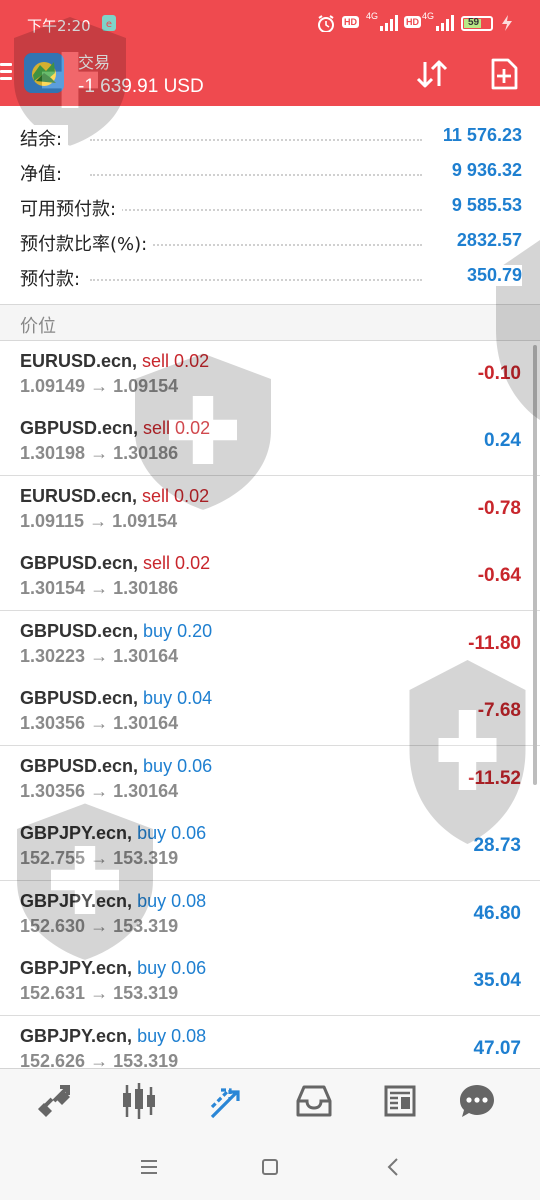 This screenshot has height=1200, width=540. I want to click on position-side: buy 0.04, so click(178, 698).